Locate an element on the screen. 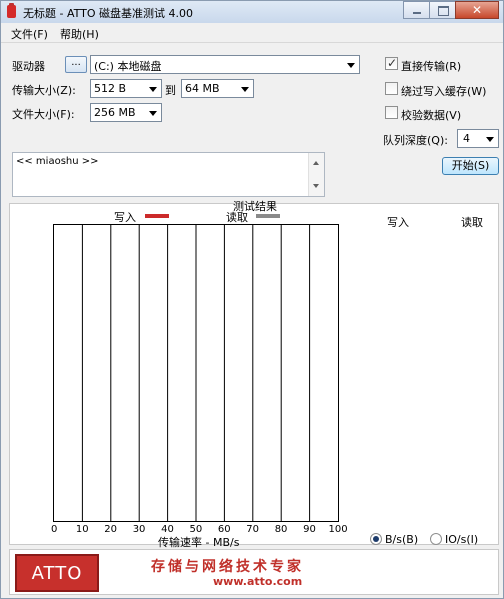  queue-depth-value: 4 is located at coordinates (466, 138).